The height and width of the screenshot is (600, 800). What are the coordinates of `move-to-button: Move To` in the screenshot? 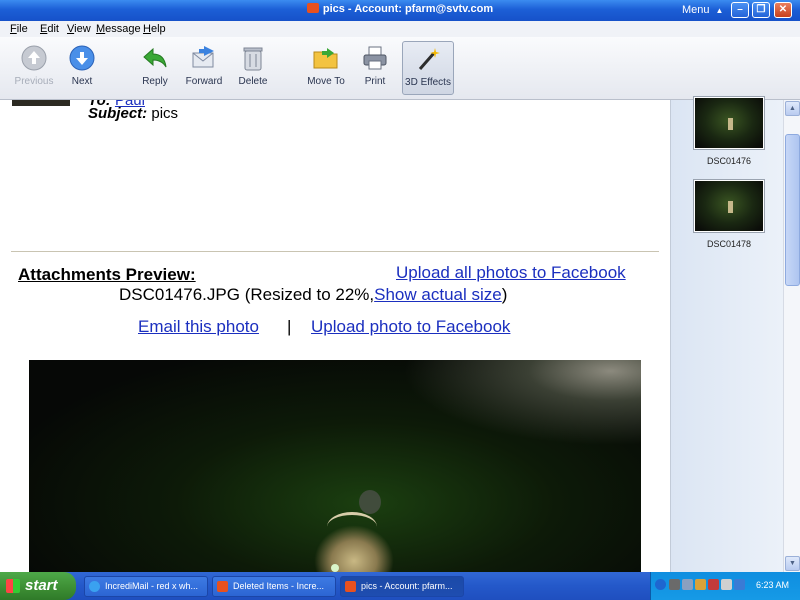 It's located at (326, 68).